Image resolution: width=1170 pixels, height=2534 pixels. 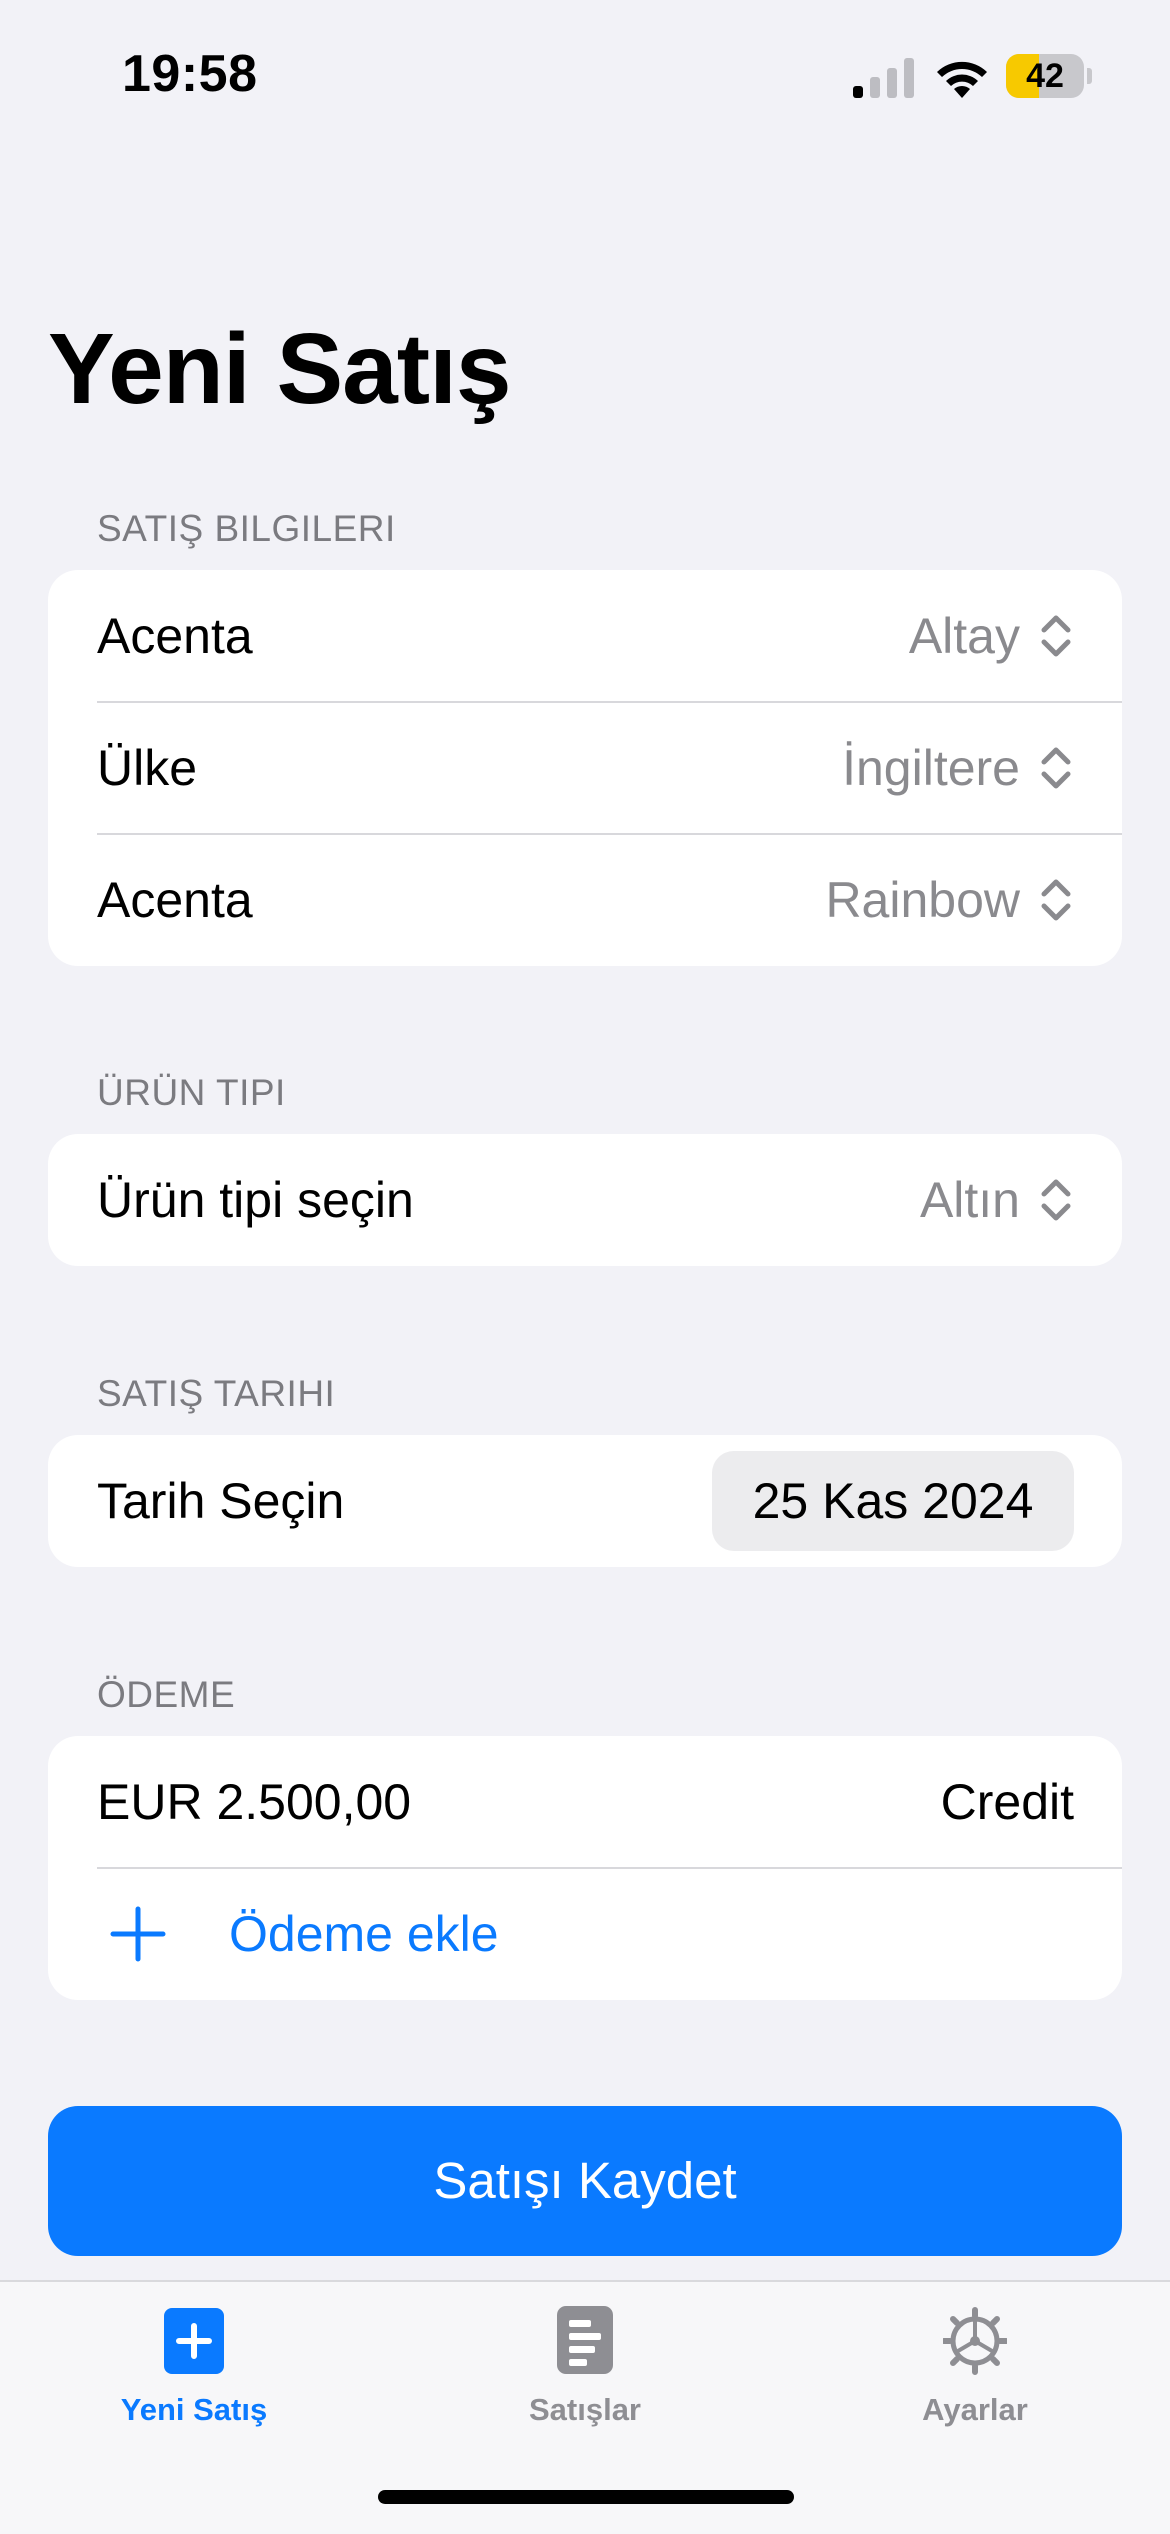 I want to click on product-type-value: Altın, so click(x=969, y=1200).